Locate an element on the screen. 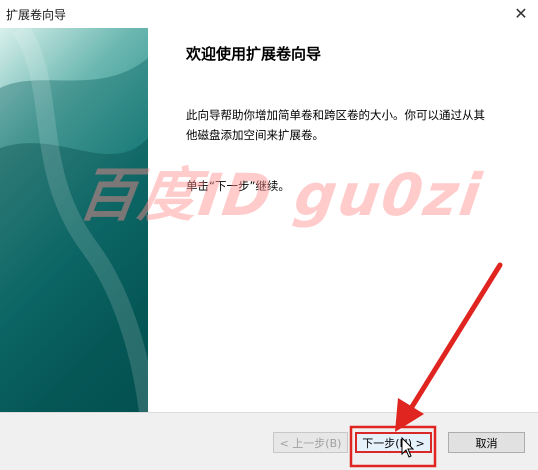  back-button: < 上一步(B) is located at coordinates (310, 442).